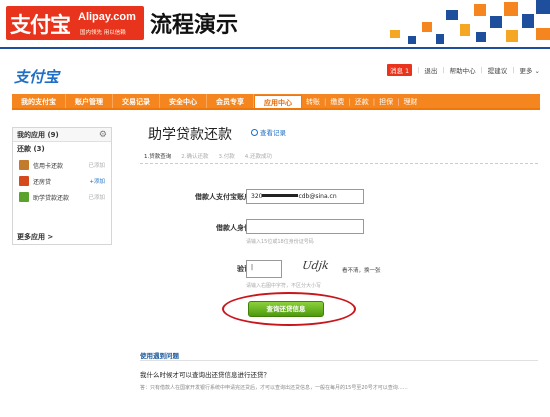 The height and width of the screenshot is (417, 550). I want to click on step-confirm: 2.确认还款, so click(195, 157).